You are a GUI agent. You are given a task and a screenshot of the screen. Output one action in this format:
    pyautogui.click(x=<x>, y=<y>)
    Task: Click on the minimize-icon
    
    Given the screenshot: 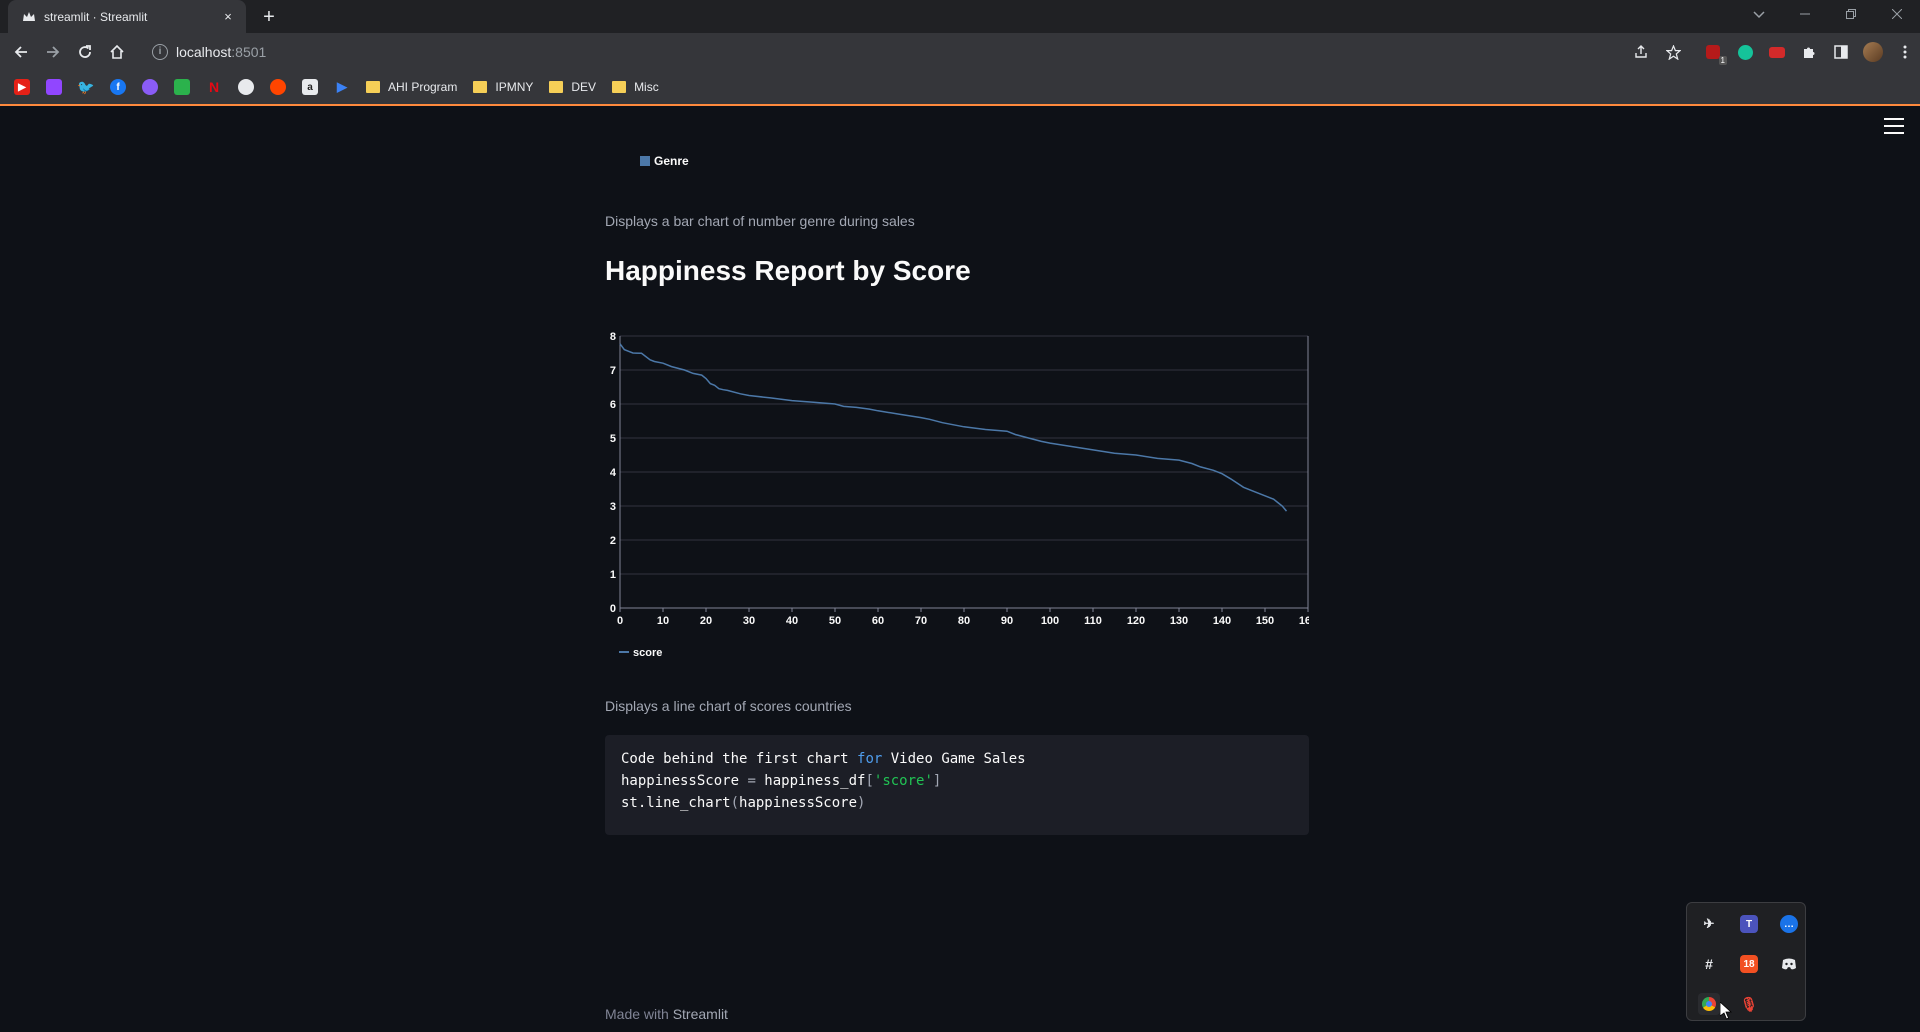 What is the action you would take?
    pyautogui.click(x=1805, y=15)
    